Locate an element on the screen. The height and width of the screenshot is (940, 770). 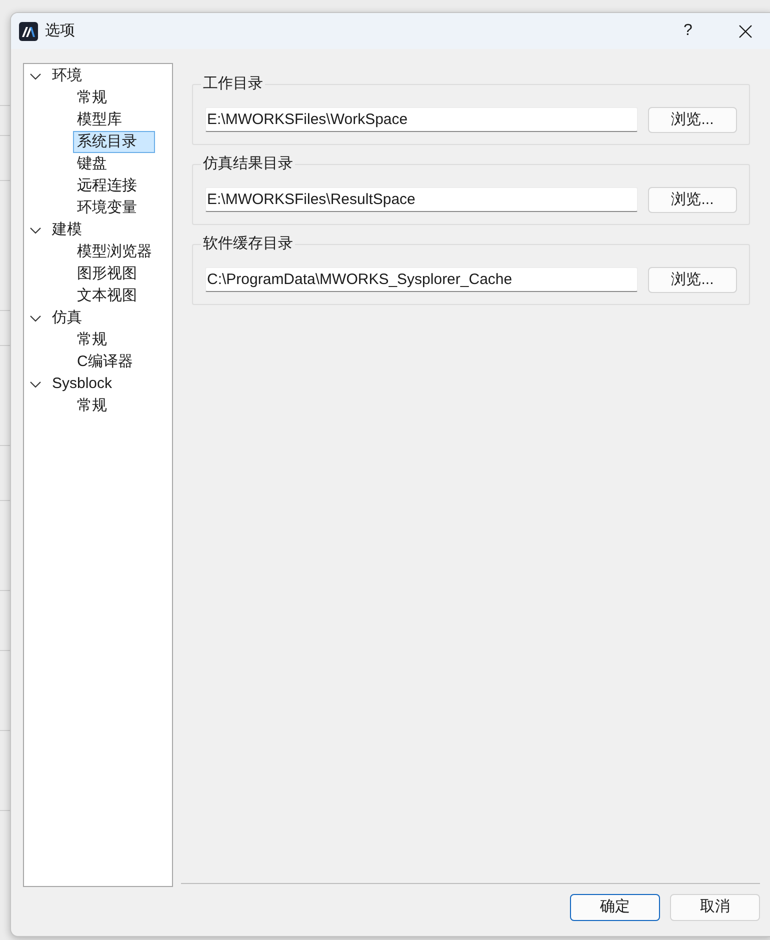
tree-item: 仿真 is located at coordinates (67, 318).